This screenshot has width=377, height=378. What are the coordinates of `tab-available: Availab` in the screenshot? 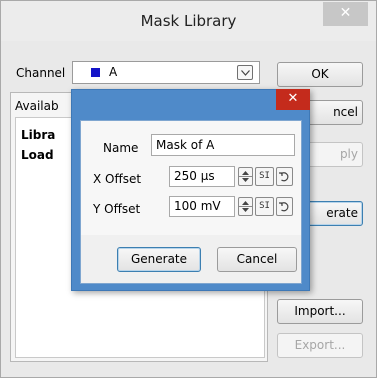 It's located at (36, 106).